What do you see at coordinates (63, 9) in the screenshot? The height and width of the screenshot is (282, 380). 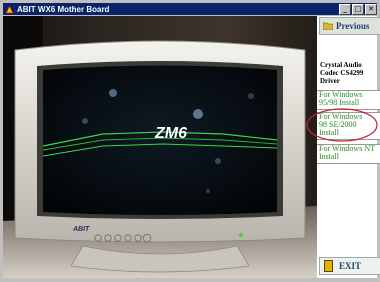 I see `window-title: ABIT WX6 Mother Board` at bounding box center [63, 9].